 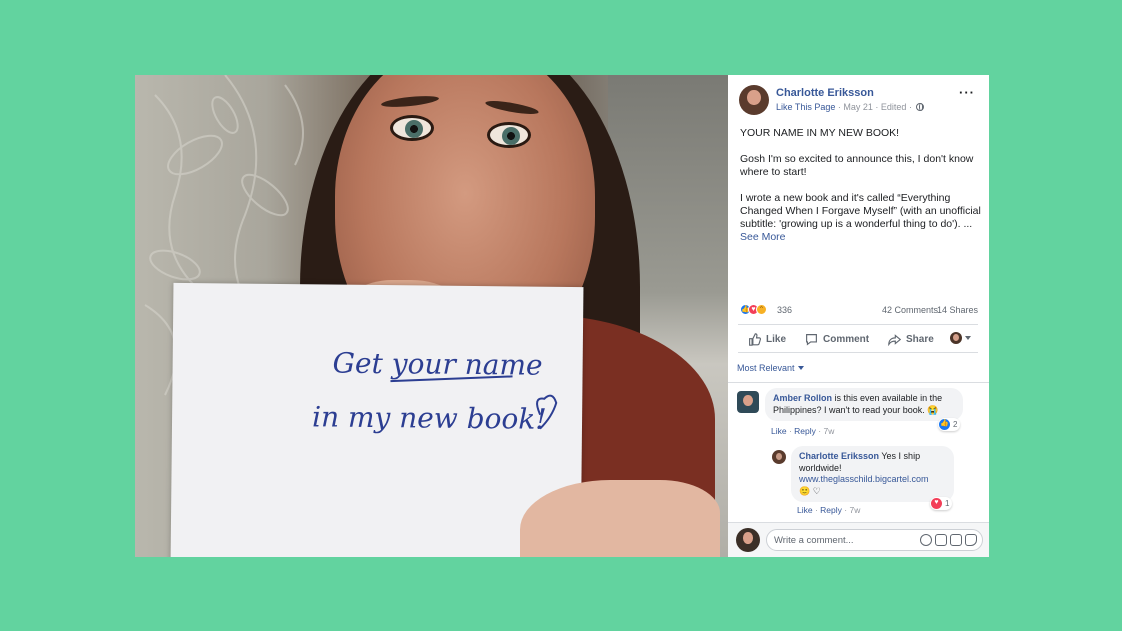 I want to click on more-options-icon: ···, so click(x=967, y=92).